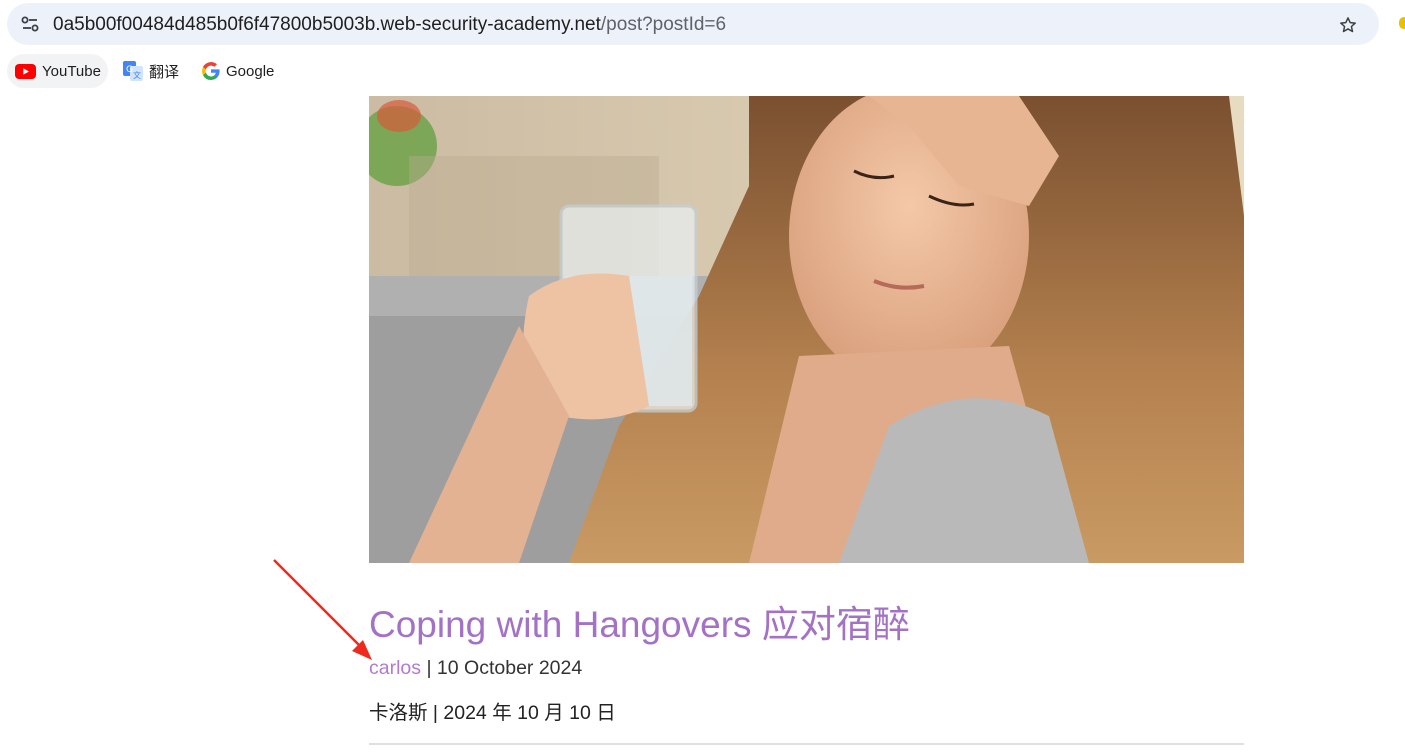  I want to click on url-path: /post?postId=6, so click(663, 24).